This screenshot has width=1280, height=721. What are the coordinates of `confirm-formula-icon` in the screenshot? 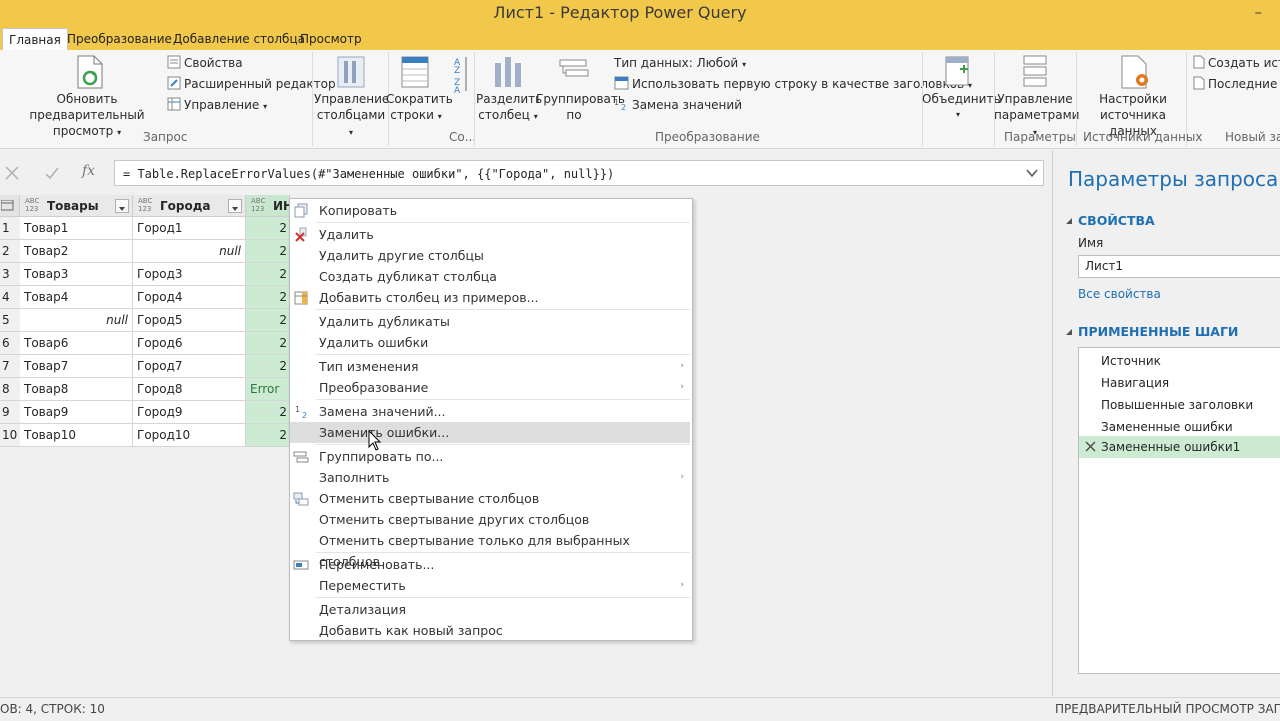 It's located at (52, 173).